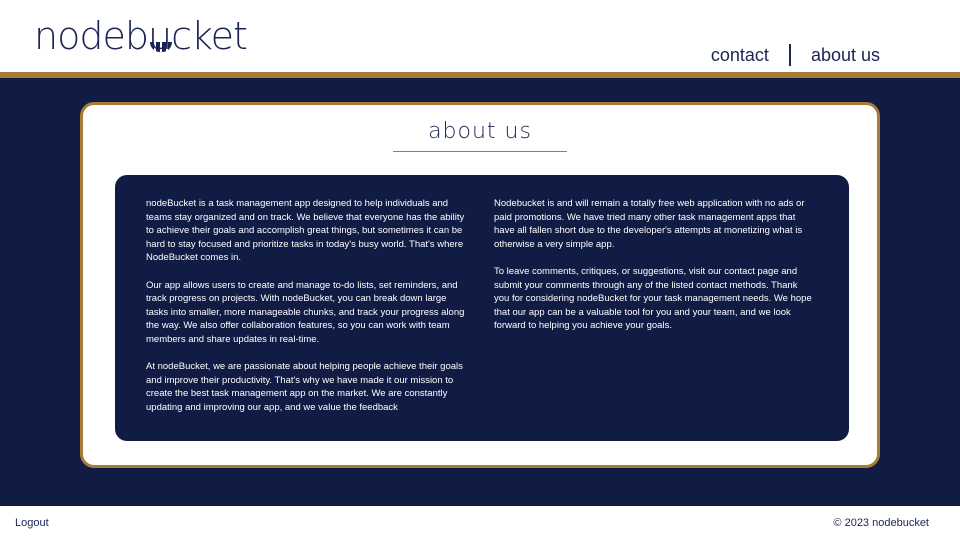 The image size is (960, 540). I want to click on logo-text-right: cket, so click(209, 36).